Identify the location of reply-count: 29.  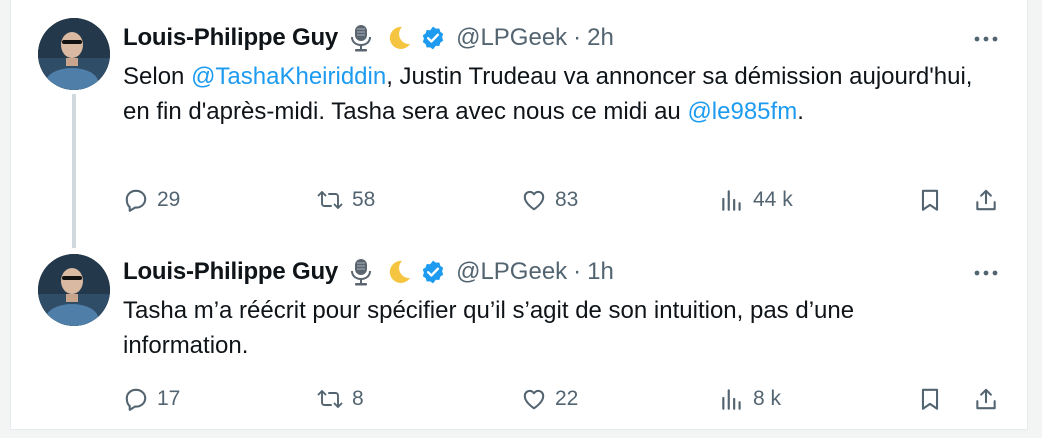
(169, 199).